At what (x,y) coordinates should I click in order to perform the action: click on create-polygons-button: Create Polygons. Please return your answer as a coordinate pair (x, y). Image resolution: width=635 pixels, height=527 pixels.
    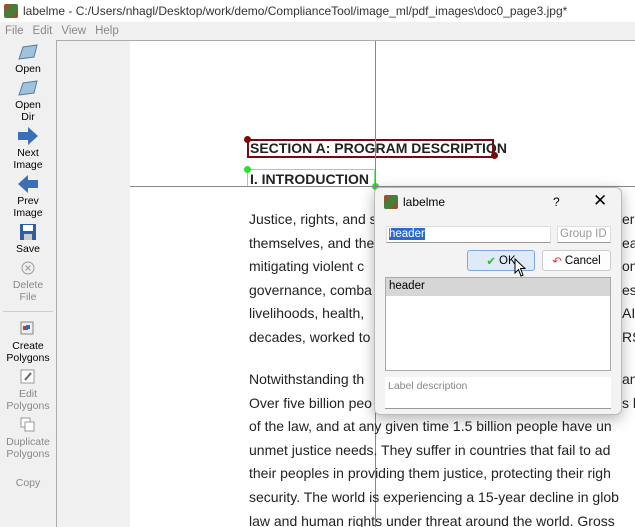
    Looking at the image, I should click on (28, 341).